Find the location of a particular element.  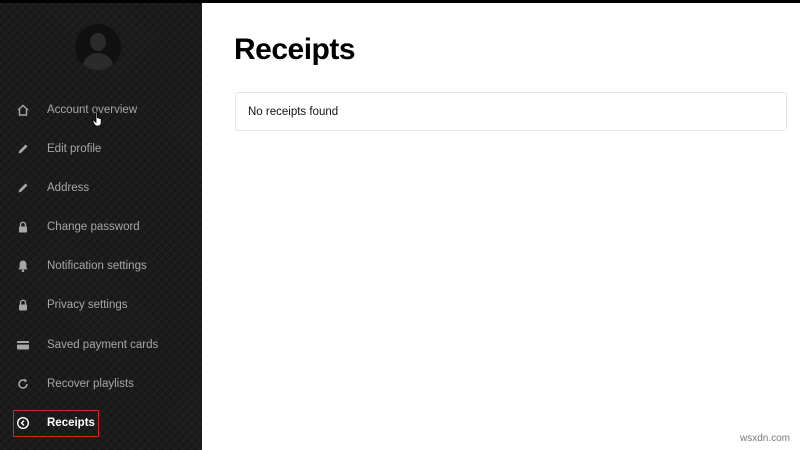

sidebar-item-address: Address is located at coordinates (101, 188).